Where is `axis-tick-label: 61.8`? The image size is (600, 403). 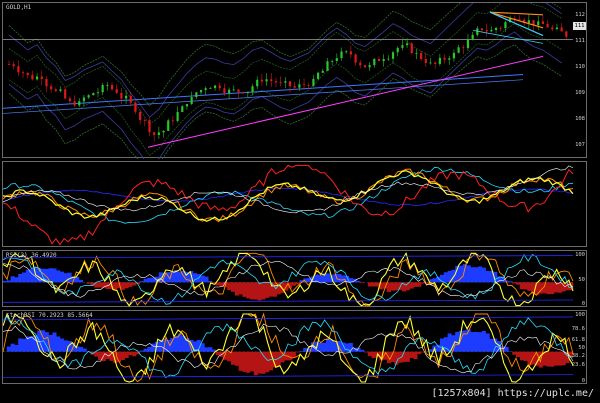 axis-tick-label: 61.8 is located at coordinates (578, 340).